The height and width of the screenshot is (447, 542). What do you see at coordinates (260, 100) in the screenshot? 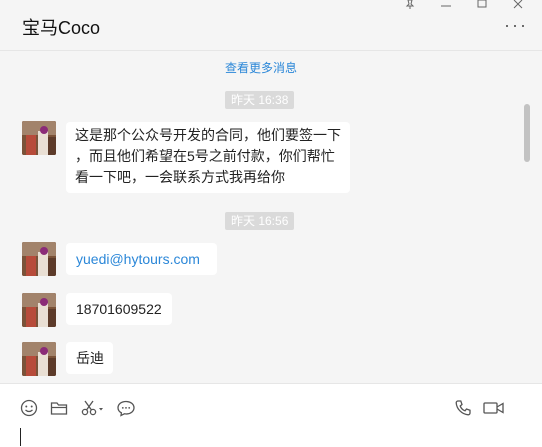
I see `timestamp: 昨天 16:38` at bounding box center [260, 100].